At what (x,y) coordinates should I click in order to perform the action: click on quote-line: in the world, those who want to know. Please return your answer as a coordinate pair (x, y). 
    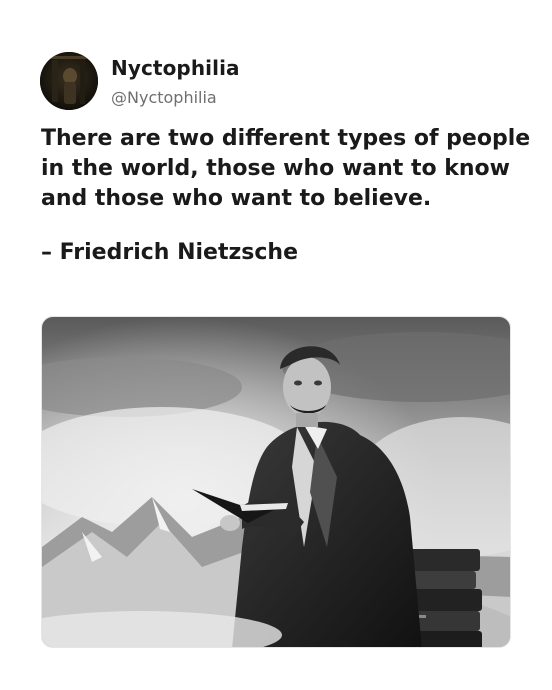
    Looking at the image, I should click on (275, 168).